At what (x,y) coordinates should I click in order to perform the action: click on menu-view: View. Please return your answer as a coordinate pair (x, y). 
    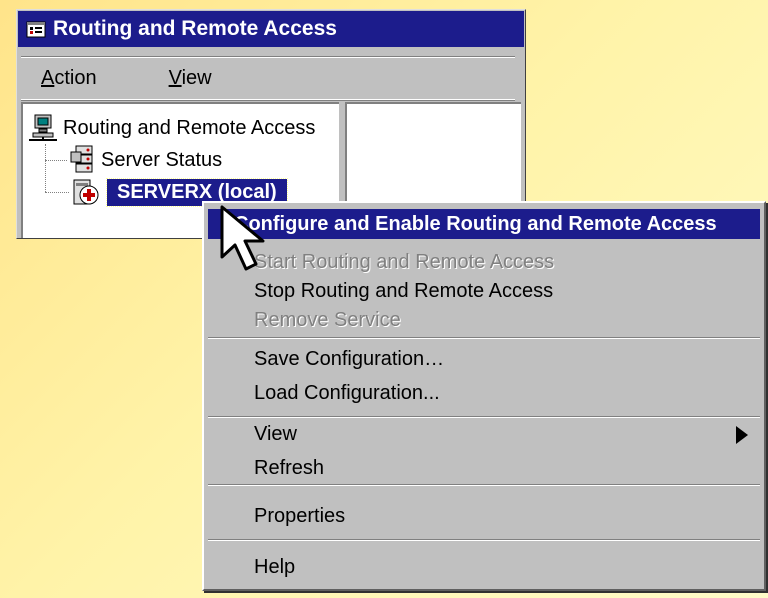
    Looking at the image, I should click on (190, 78).